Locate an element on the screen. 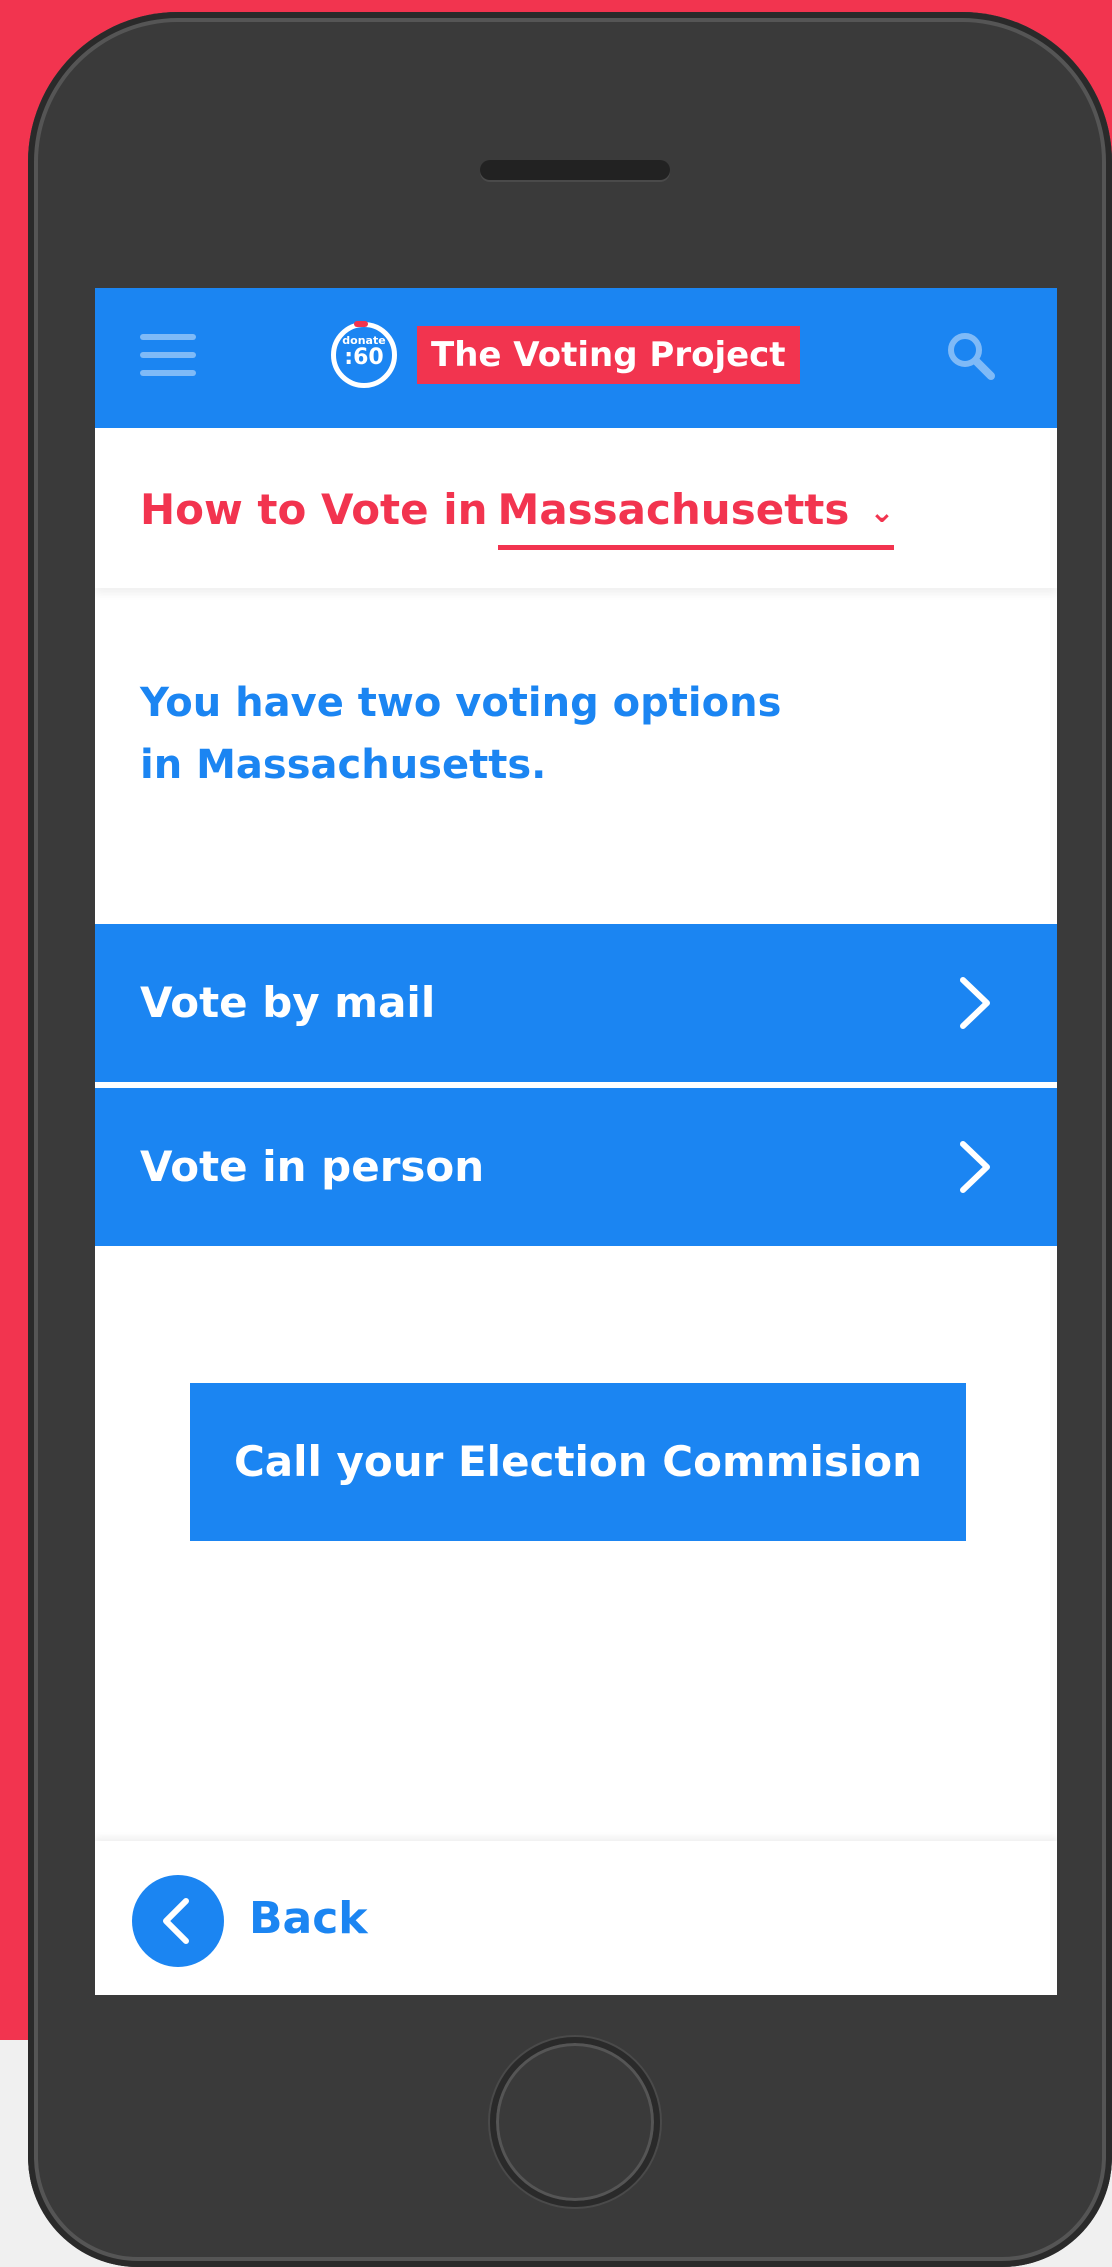 This screenshot has height=2267, width=1112. back-link: Back is located at coordinates (308, 1919).